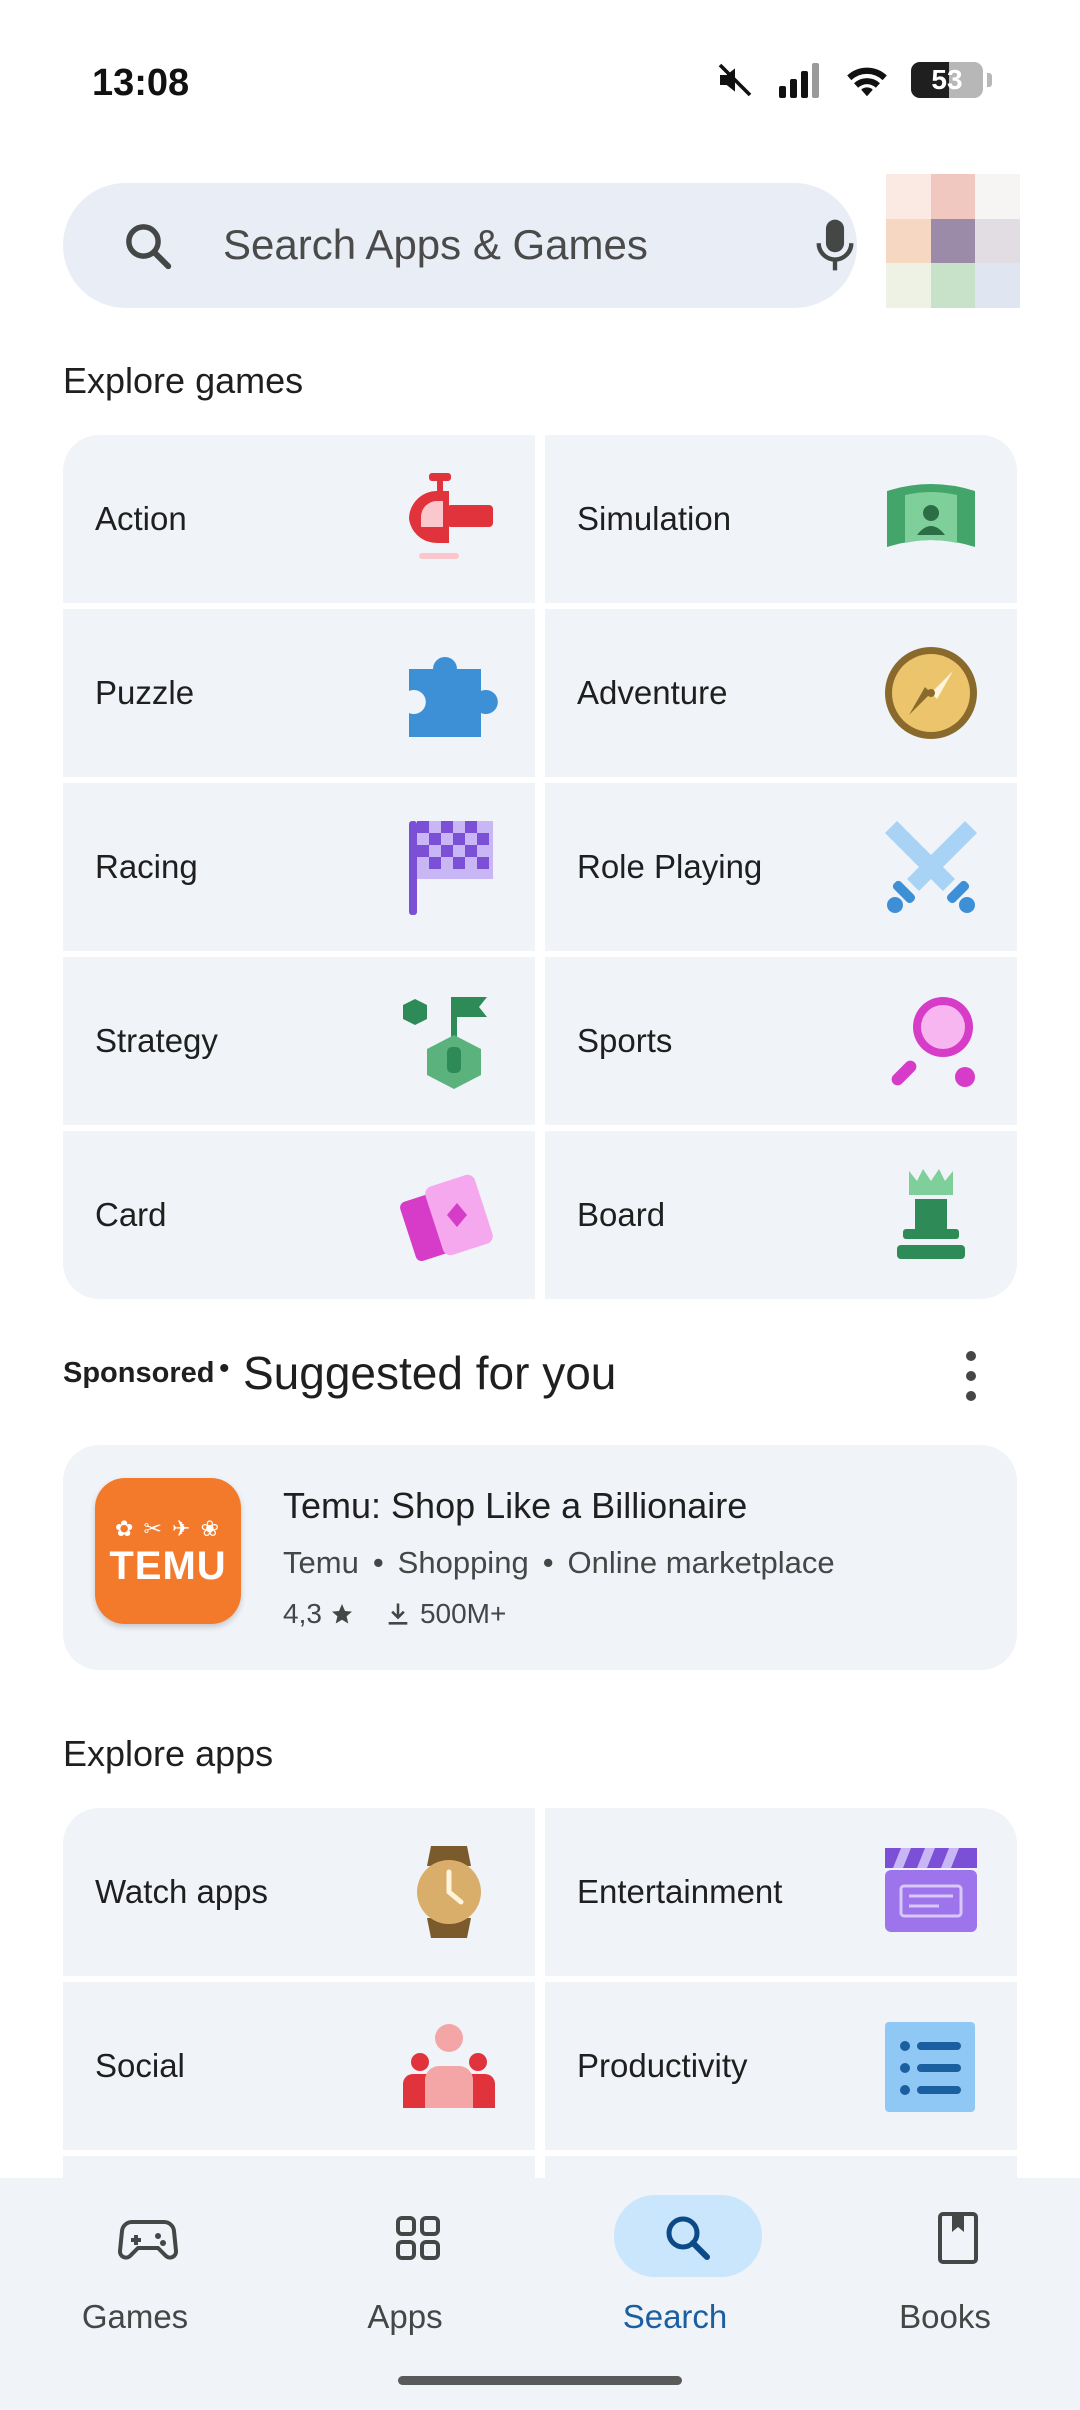 Image resolution: width=1080 pixels, height=2410 pixels. I want to click on app-stats: 4,3 500M+, so click(394, 1614).